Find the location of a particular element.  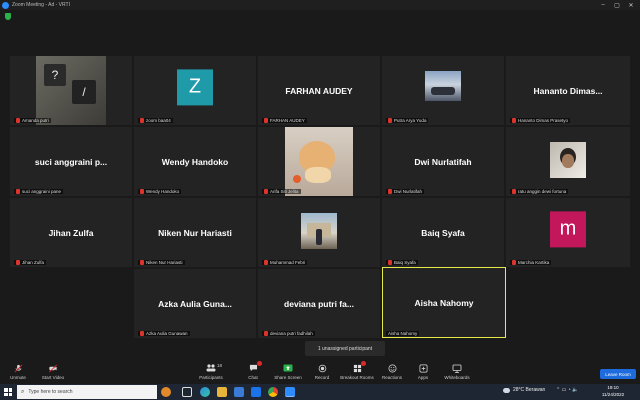

participant-tile: m Marchia Kartika is located at coordinates (568, 232).